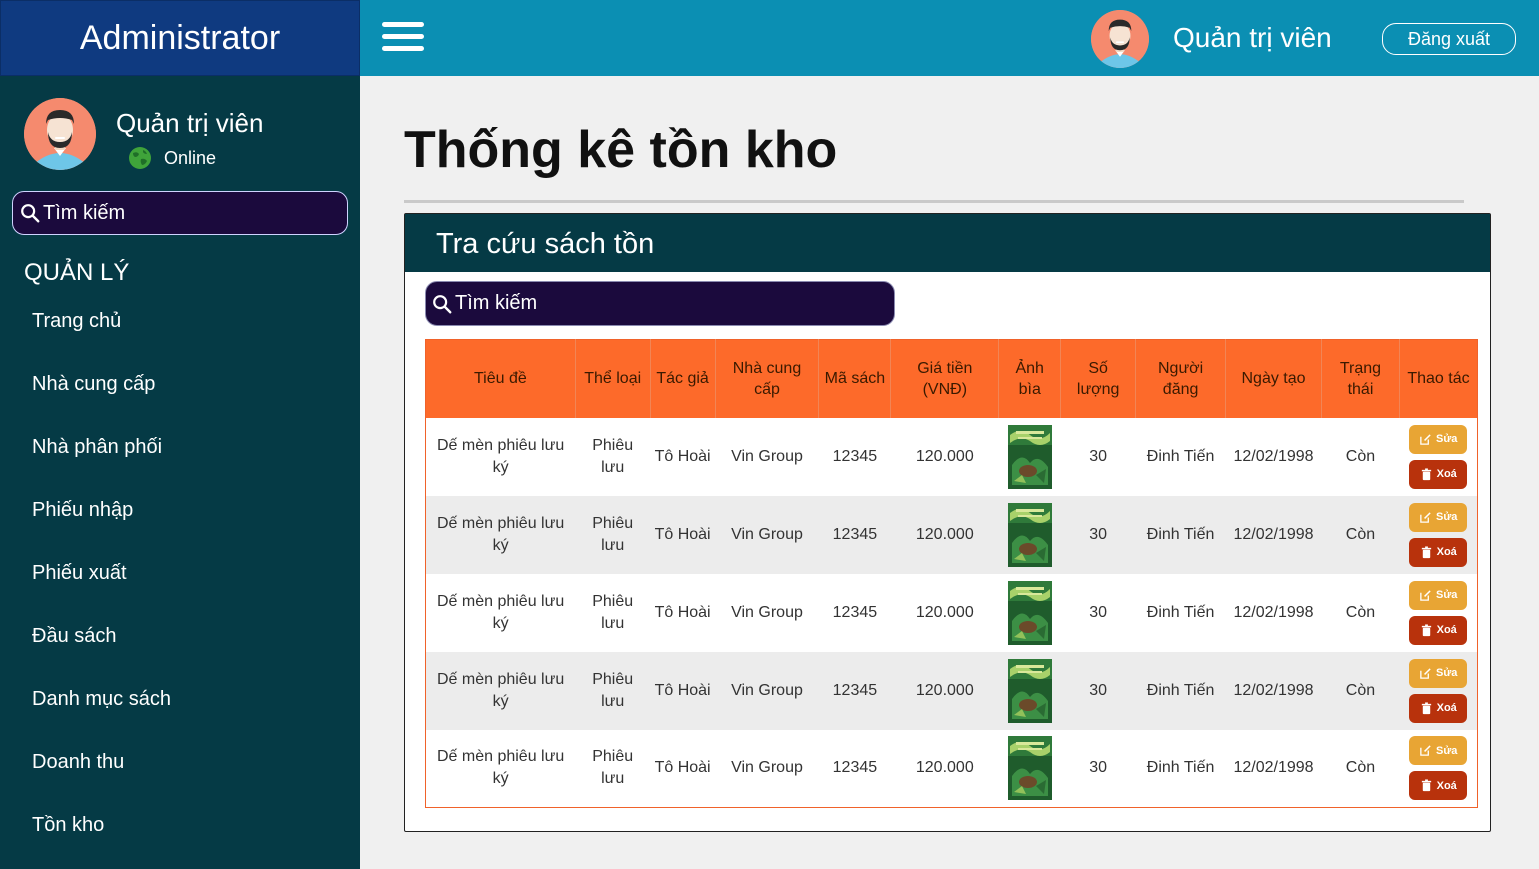 This screenshot has width=1539, height=869. What do you see at coordinates (403, 38) in the screenshot?
I see `hamburger-icon` at bounding box center [403, 38].